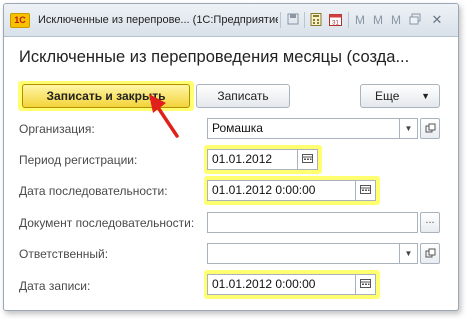 Image resolution: width=470 pixels, height=320 pixels. Describe the element at coordinates (430, 253) in the screenshot. I see `open-responsible-icon` at that location.